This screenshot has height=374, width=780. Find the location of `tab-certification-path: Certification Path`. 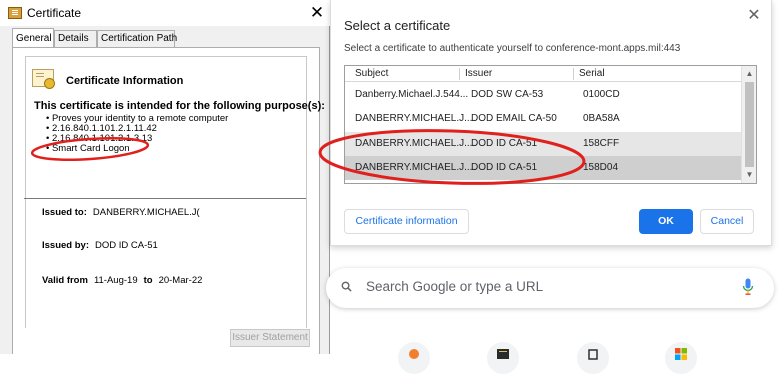

tab-certification-path: Certification Path is located at coordinates (137, 38).